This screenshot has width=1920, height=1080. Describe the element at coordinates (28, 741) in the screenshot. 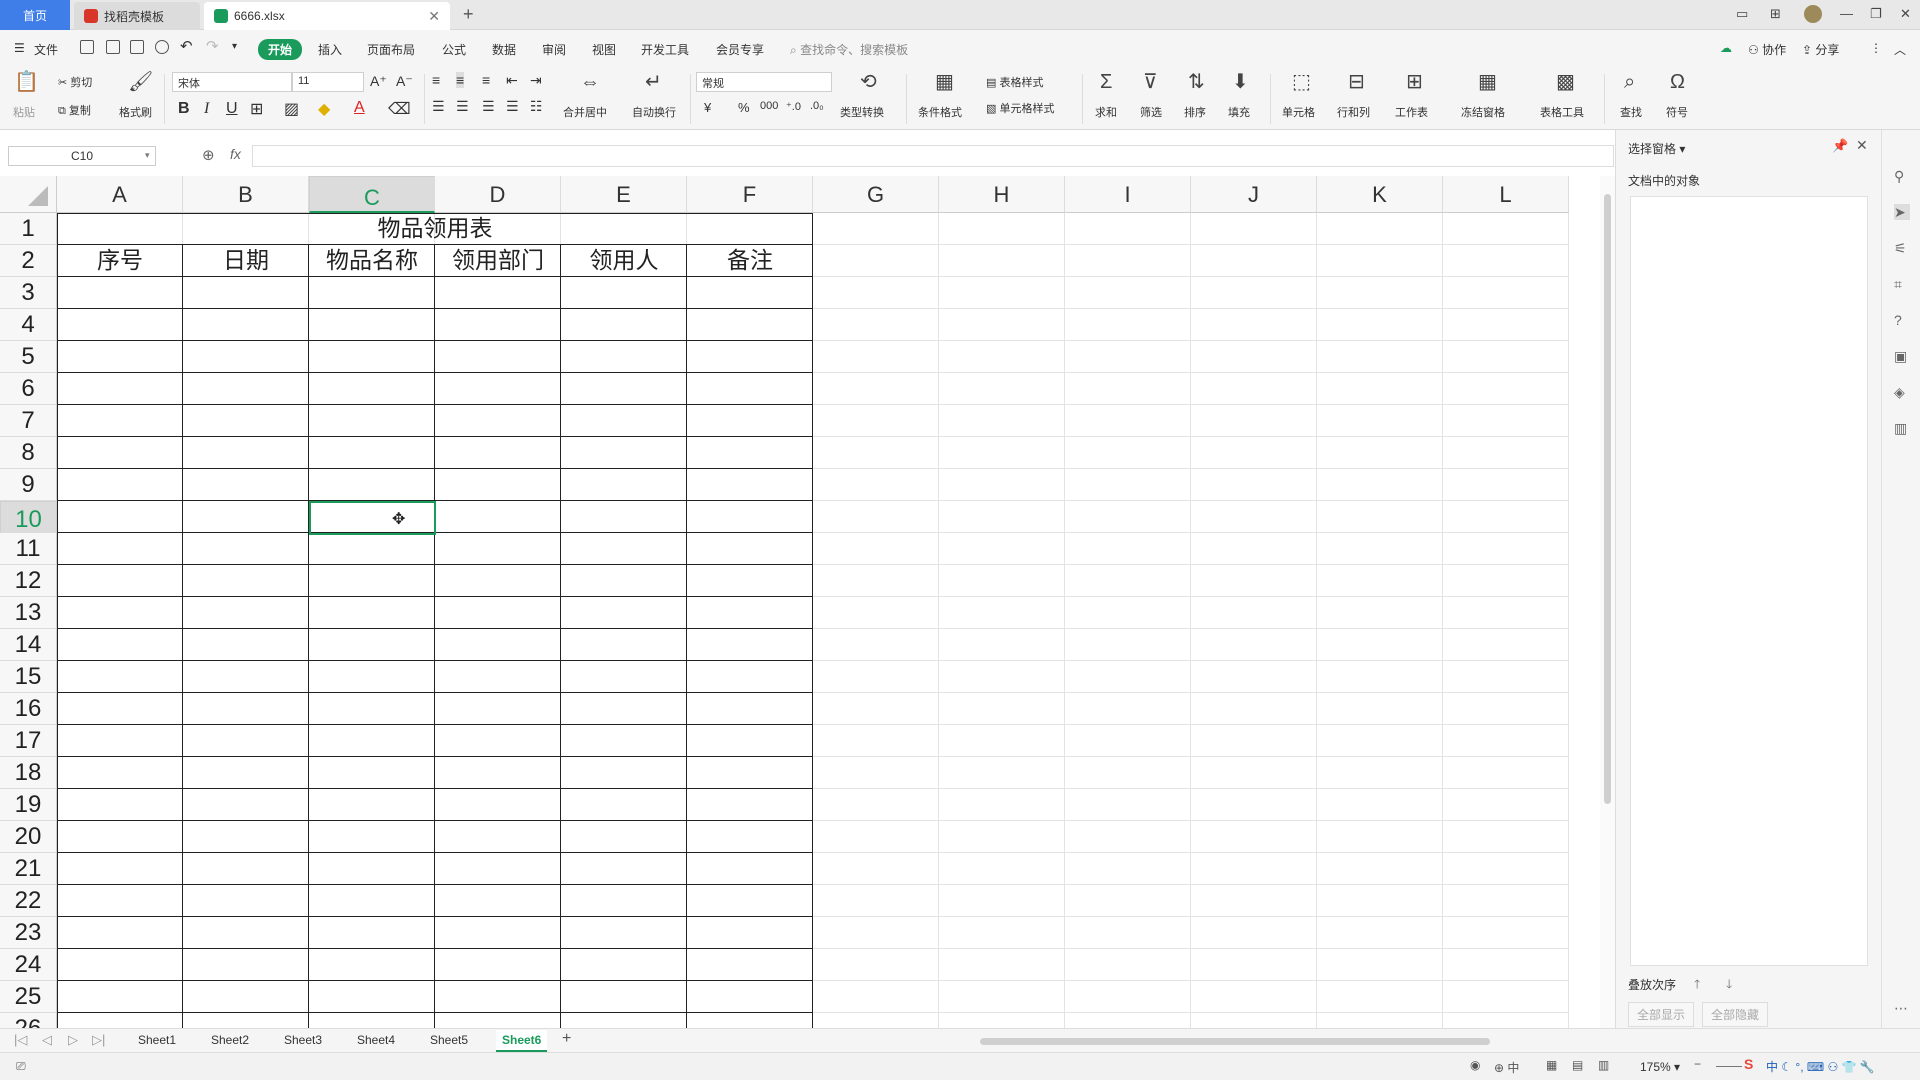

I see `row-header-17: 17` at that location.